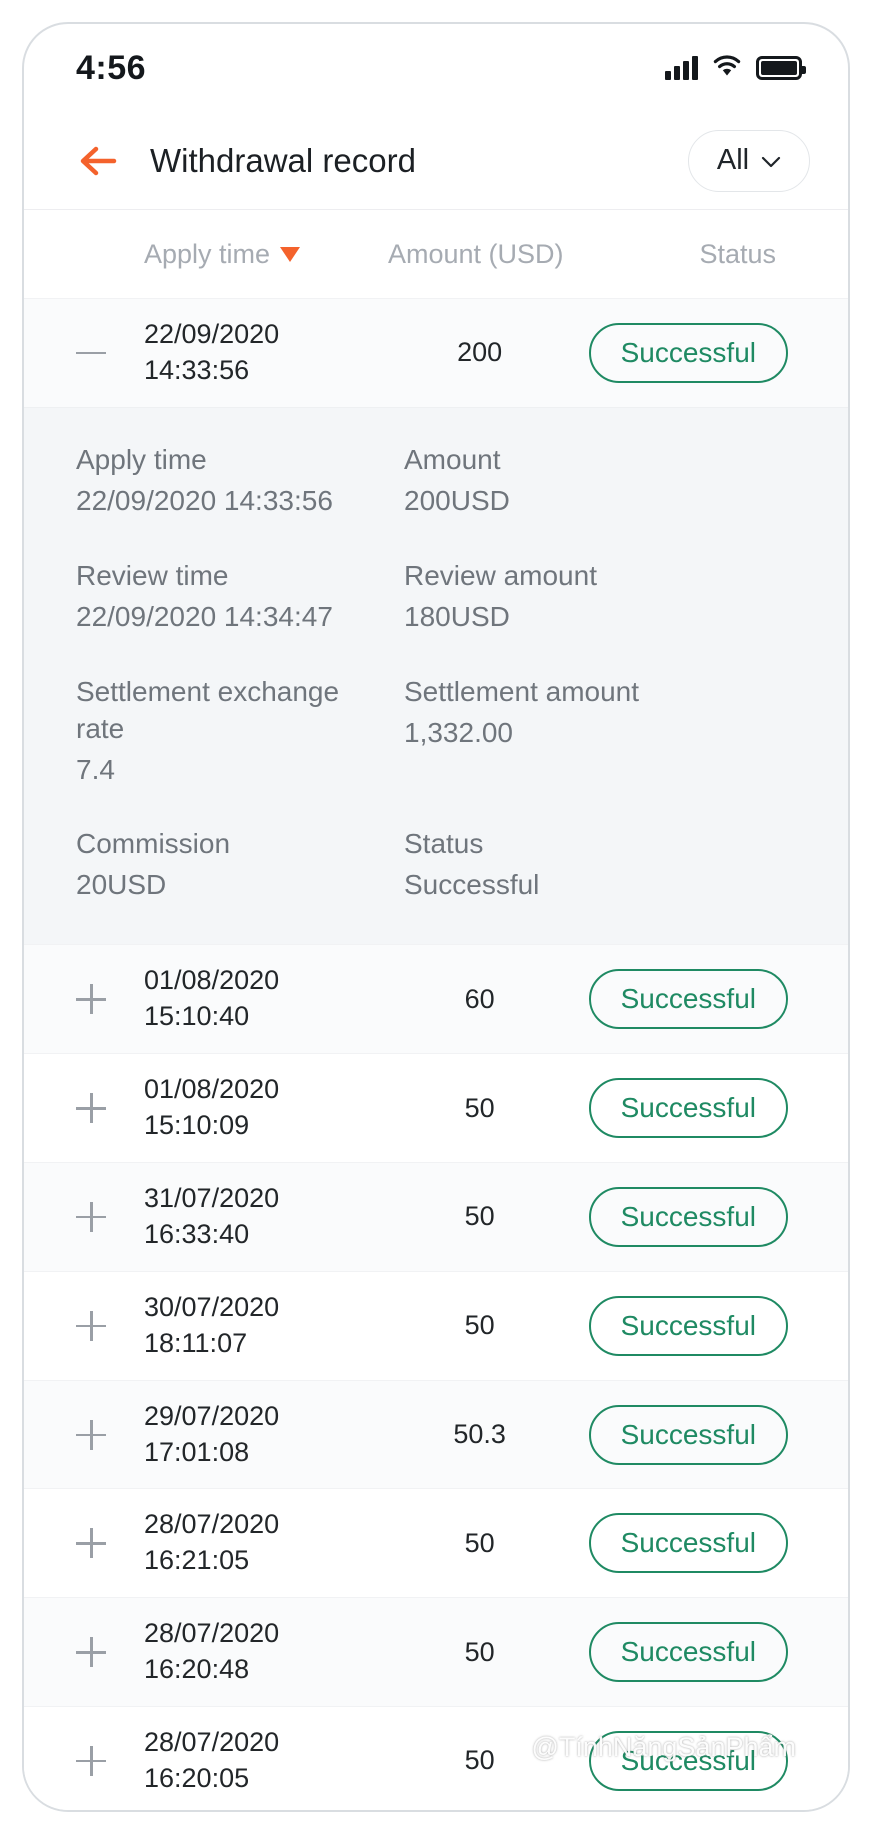 The height and width of the screenshot is (1834, 872). Describe the element at coordinates (197, 1777) in the screenshot. I see `row-time: 16:20:05` at that location.